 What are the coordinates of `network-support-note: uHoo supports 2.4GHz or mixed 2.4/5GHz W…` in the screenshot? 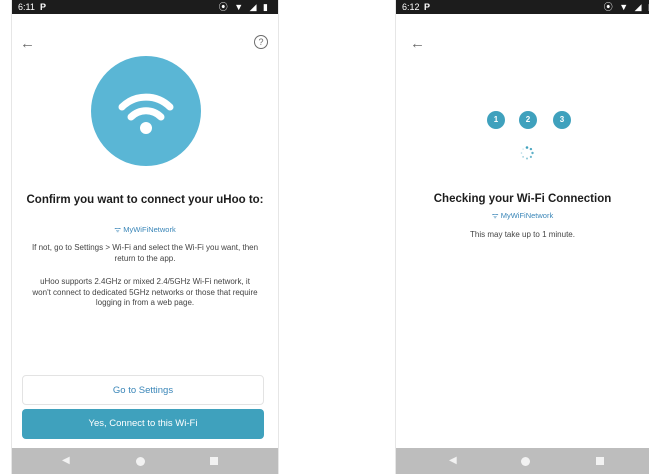 It's located at (145, 292).